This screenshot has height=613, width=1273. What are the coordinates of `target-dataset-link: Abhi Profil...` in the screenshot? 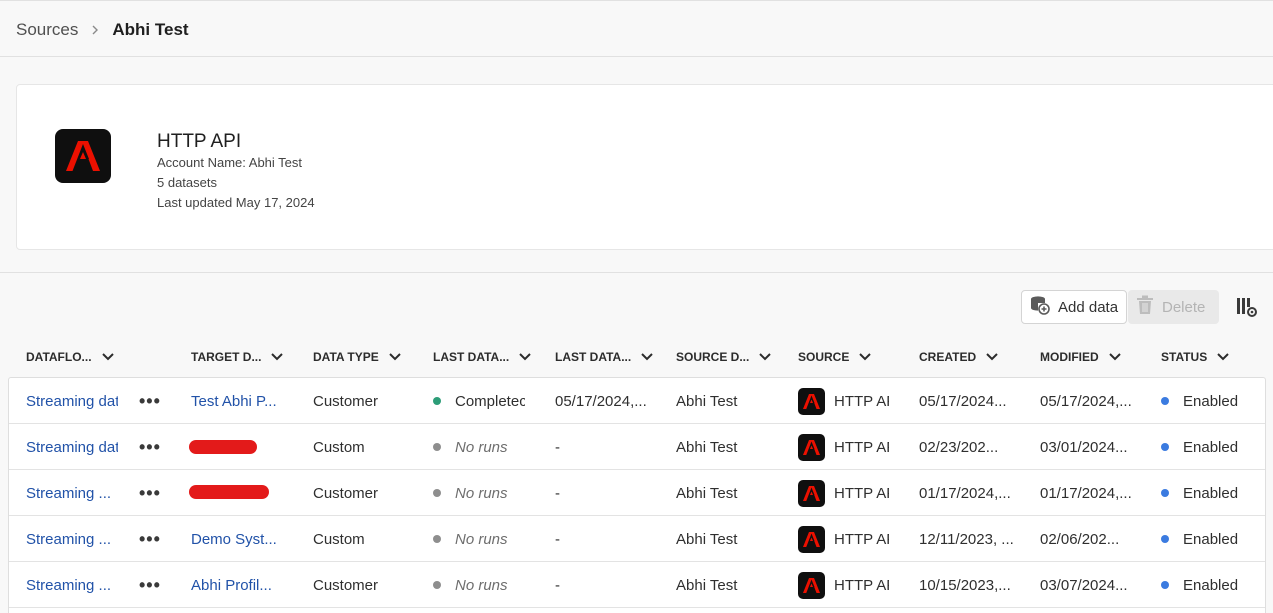 It's located at (235, 585).